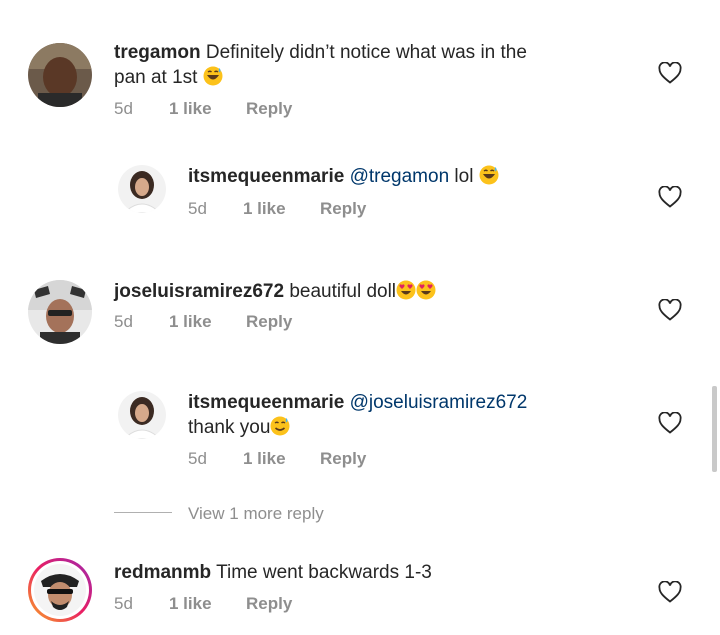  What do you see at coordinates (157, 52) in the screenshot?
I see `username: tregamon` at bounding box center [157, 52].